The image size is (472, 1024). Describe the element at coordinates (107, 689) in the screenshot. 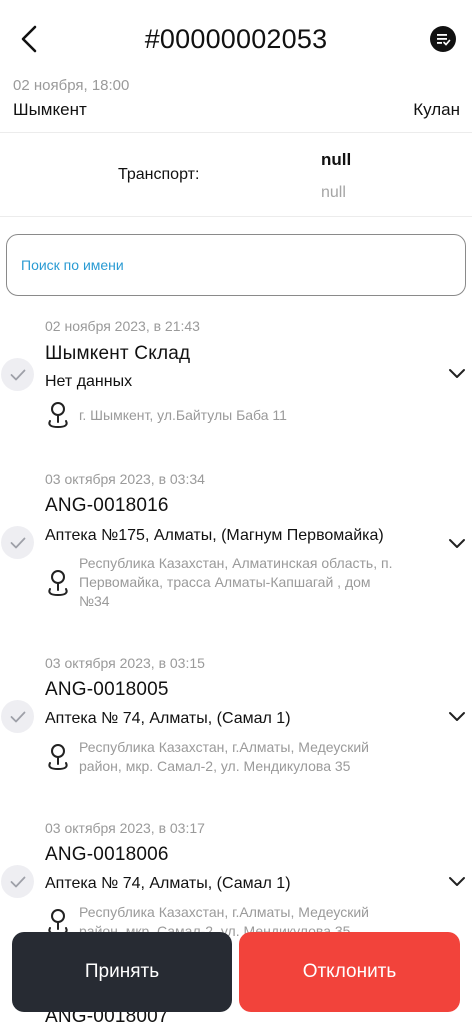

I see `stop-title: ANG-0018005` at that location.